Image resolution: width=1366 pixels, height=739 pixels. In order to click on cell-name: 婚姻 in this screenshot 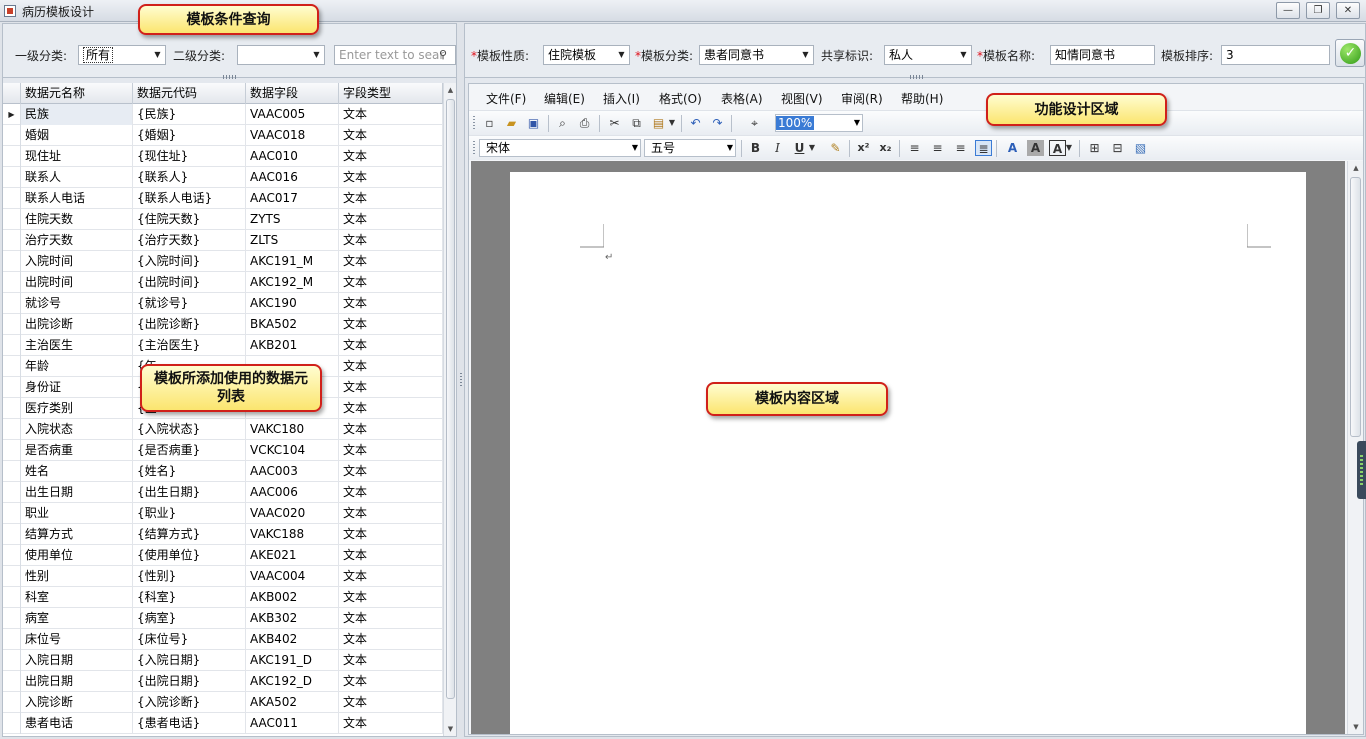, I will do `click(77, 135)`.